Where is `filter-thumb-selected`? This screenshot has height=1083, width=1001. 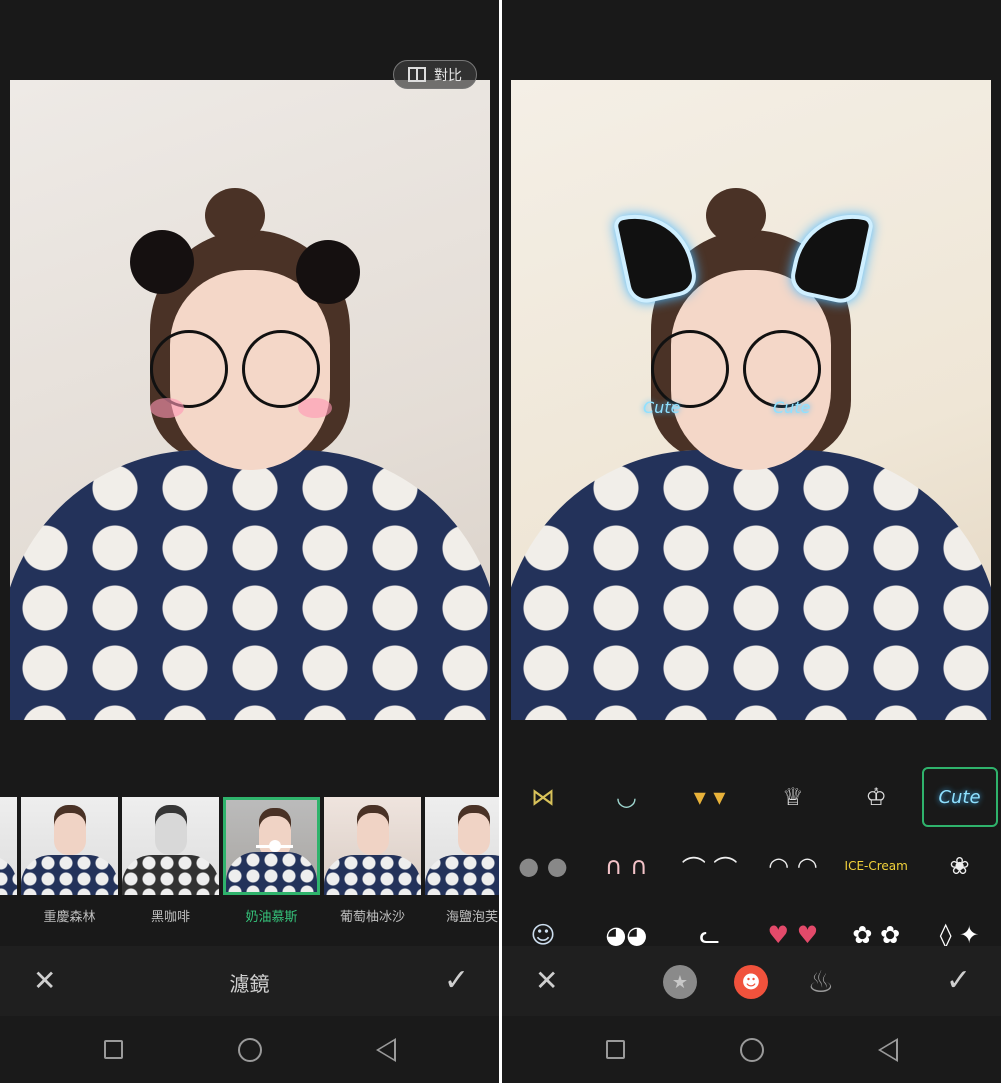
filter-thumb-selected is located at coordinates (271, 846).